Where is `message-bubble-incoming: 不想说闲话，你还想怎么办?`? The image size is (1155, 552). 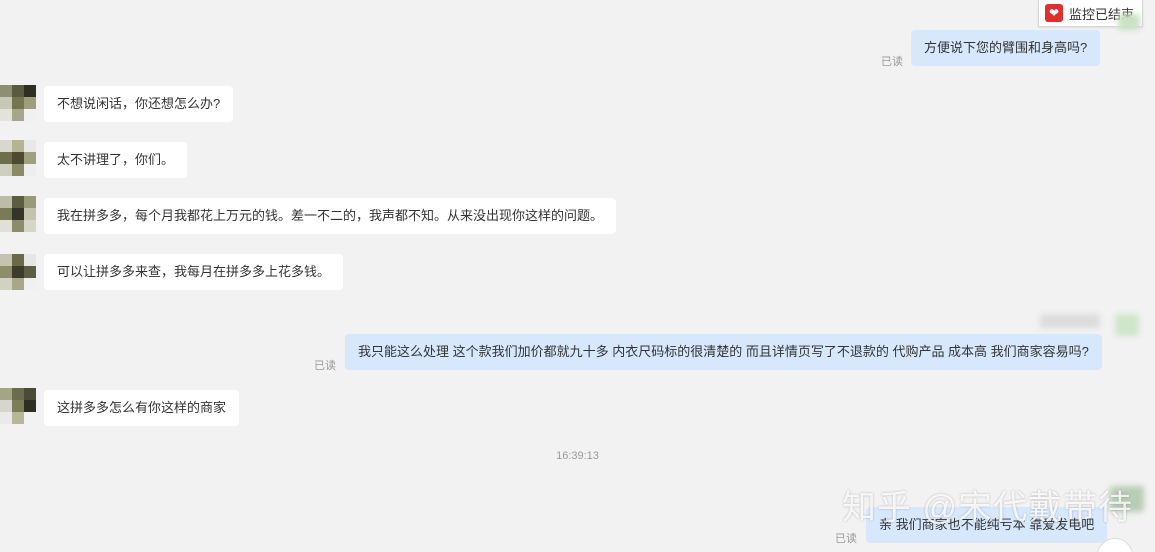
message-bubble-incoming: 不想说闲话，你还想怎么办? is located at coordinates (139, 104).